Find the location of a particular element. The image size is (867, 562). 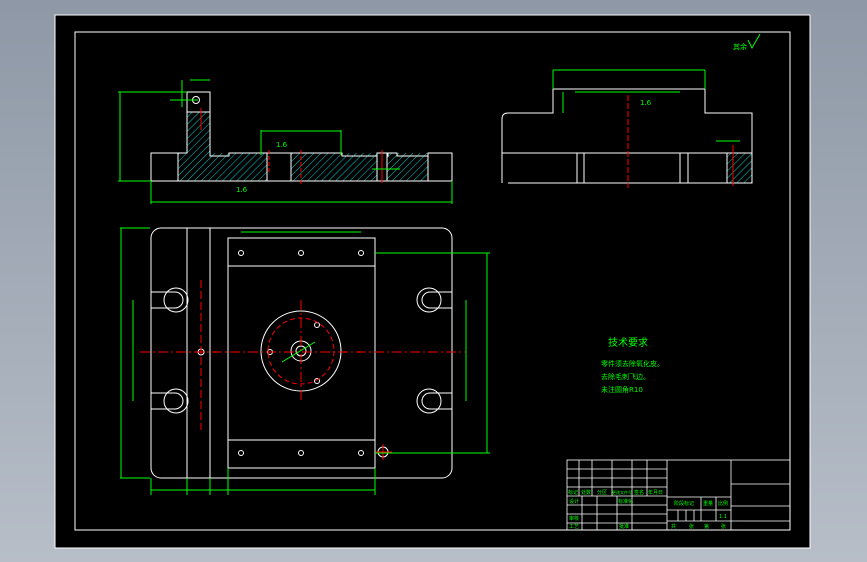

svg-text: 工艺 is located at coordinates (574, 527).